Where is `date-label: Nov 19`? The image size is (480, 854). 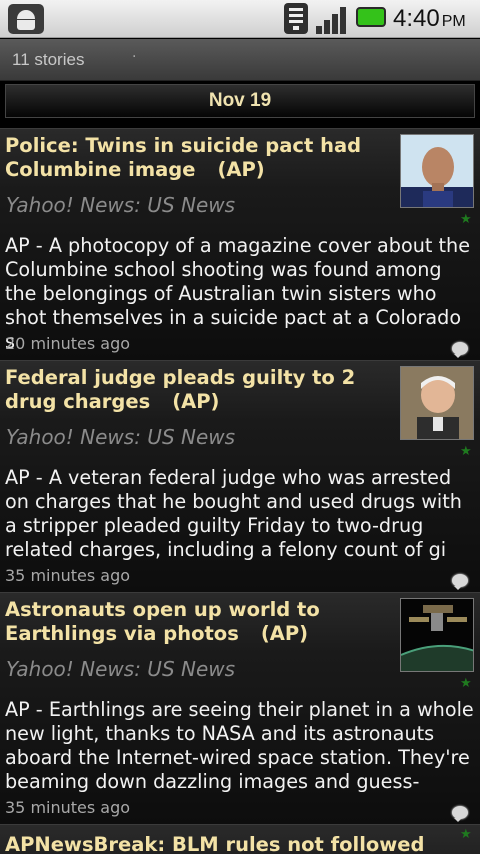 date-label: Nov 19 is located at coordinates (240, 100).